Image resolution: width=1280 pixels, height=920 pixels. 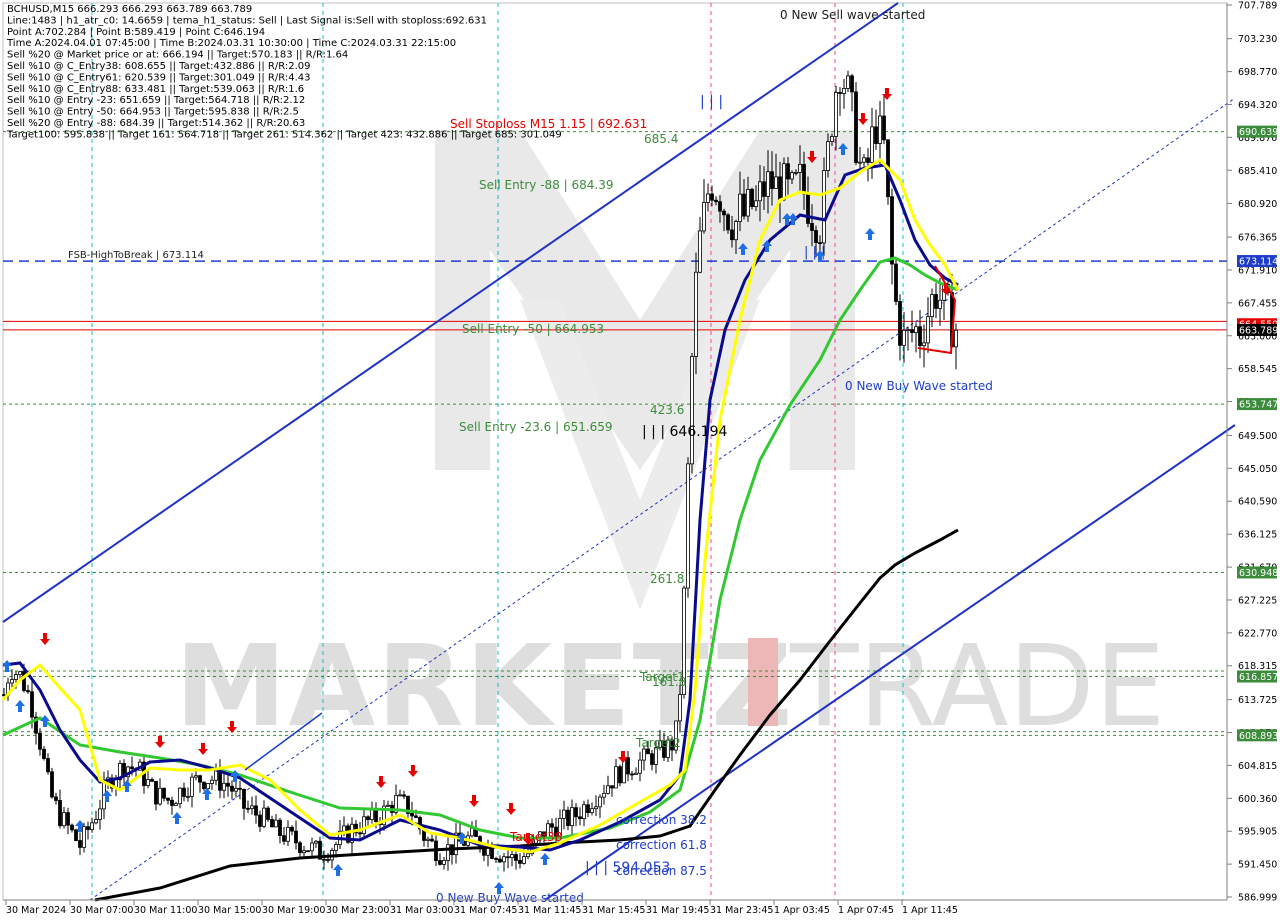 What do you see at coordinates (101, 910) in the screenshot?
I see `time-tick-label: 30 Mar 07:00` at bounding box center [101, 910].